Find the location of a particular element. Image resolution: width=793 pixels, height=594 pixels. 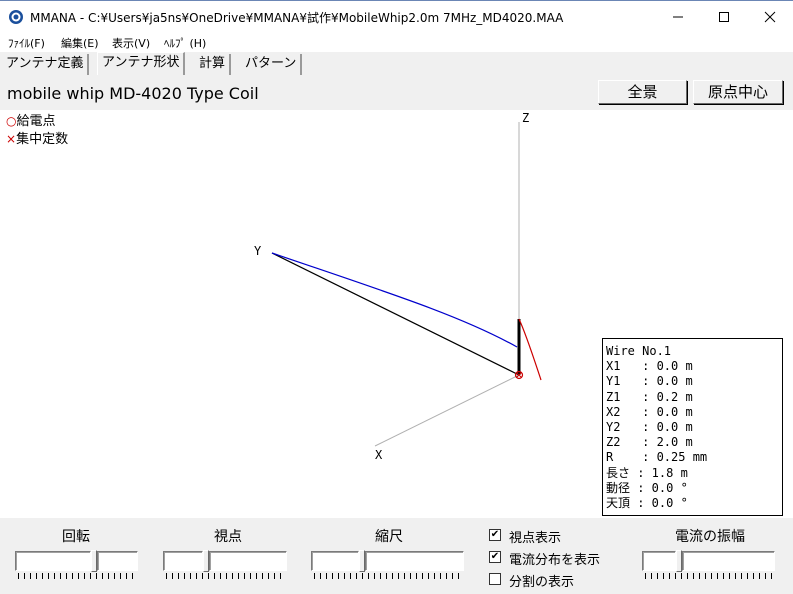

viewpoint-track is located at coordinates (248, 561).